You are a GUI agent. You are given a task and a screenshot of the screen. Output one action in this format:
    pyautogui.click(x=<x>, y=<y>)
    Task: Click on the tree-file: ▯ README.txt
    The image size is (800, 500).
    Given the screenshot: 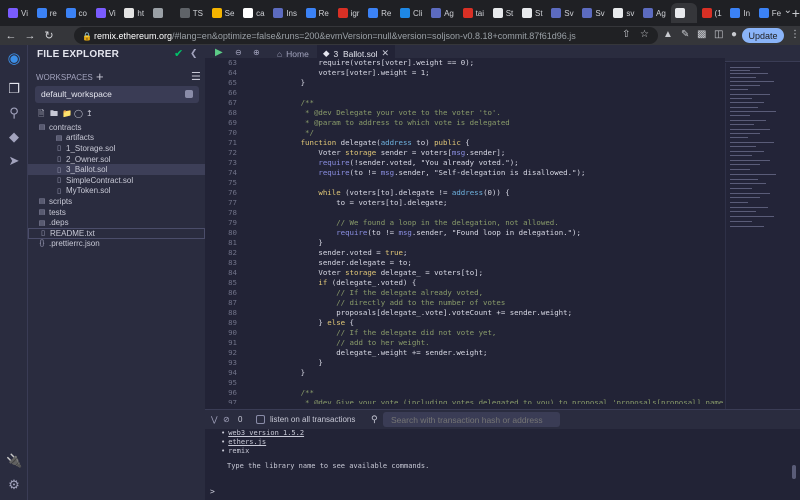 What is the action you would take?
    pyautogui.click(x=116, y=233)
    